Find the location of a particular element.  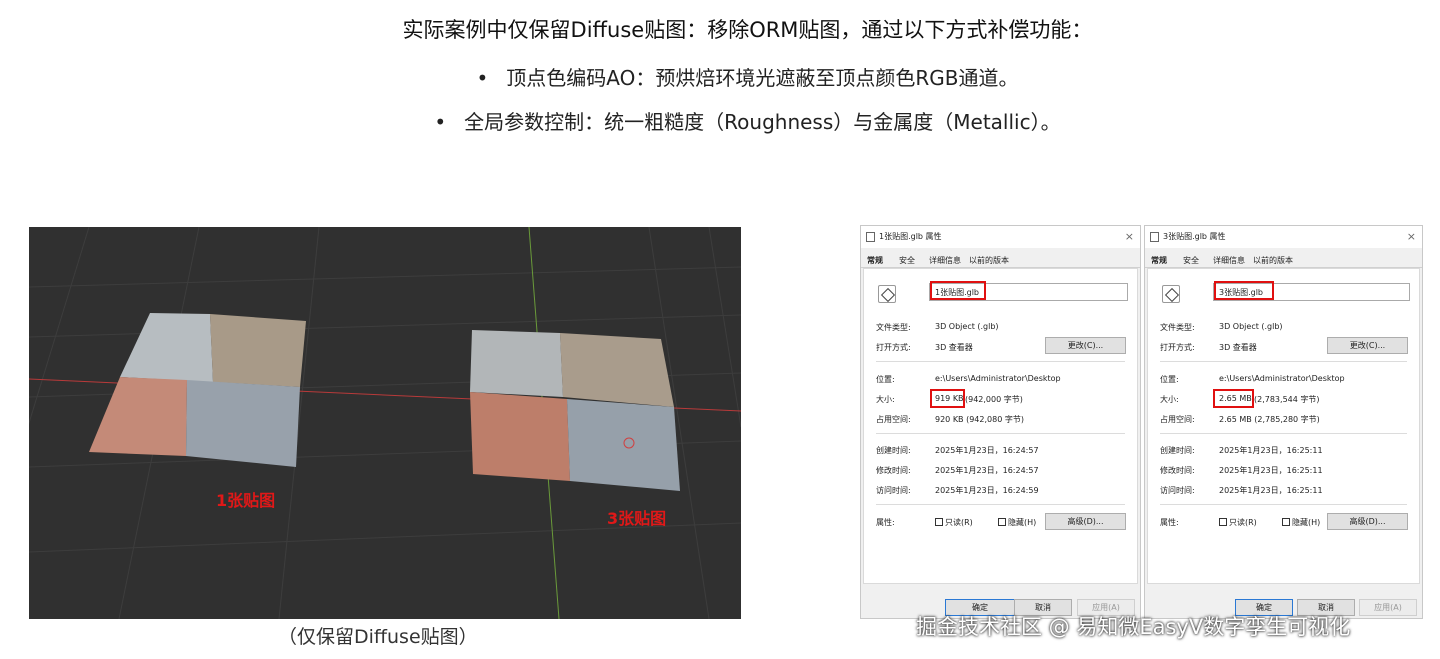

label-one-texture: 1张贴图 is located at coordinates (246, 500).